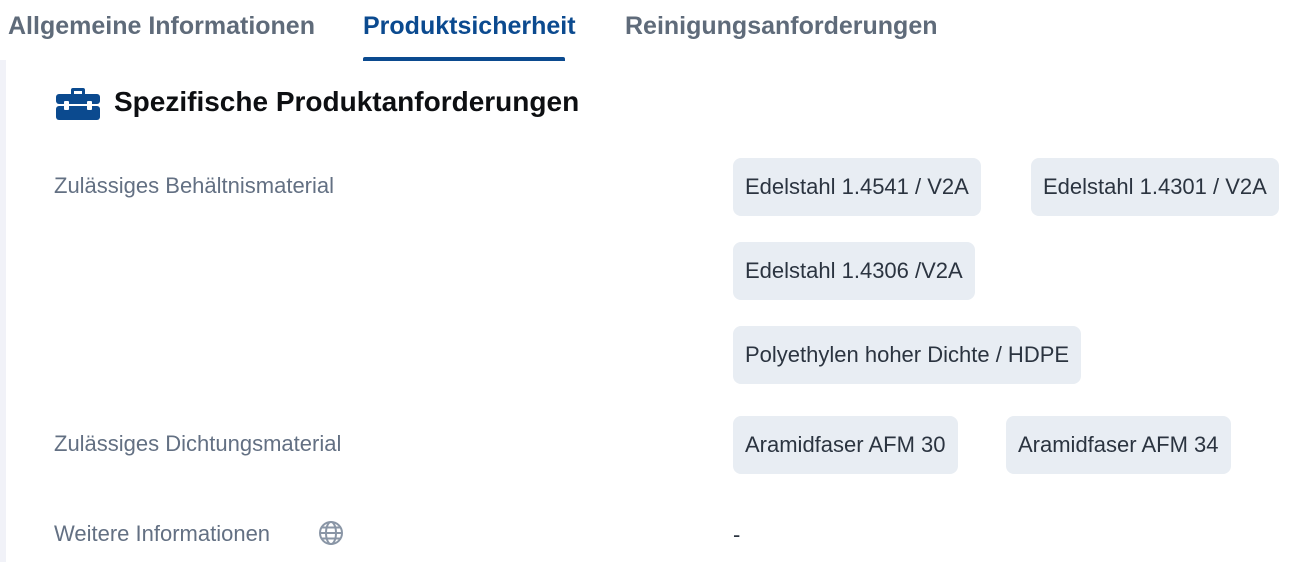 The height and width of the screenshot is (562, 1306). I want to click on section-title: Spezifische Produktanforderungen, so click(347, 101).